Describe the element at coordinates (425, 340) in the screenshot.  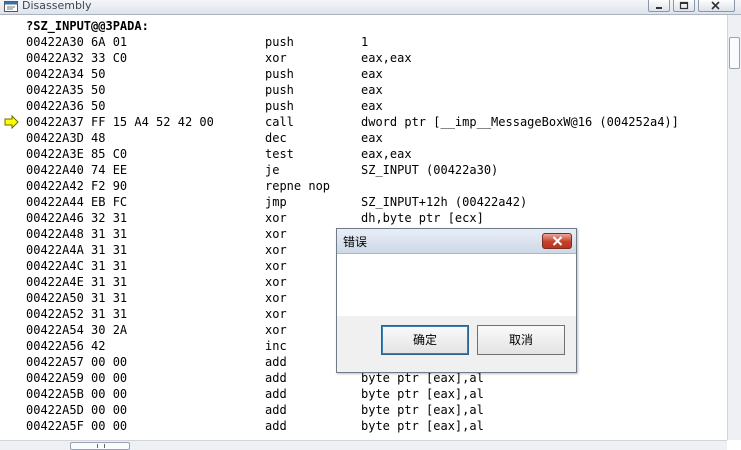
I see `ok-button: 确定` at that location.